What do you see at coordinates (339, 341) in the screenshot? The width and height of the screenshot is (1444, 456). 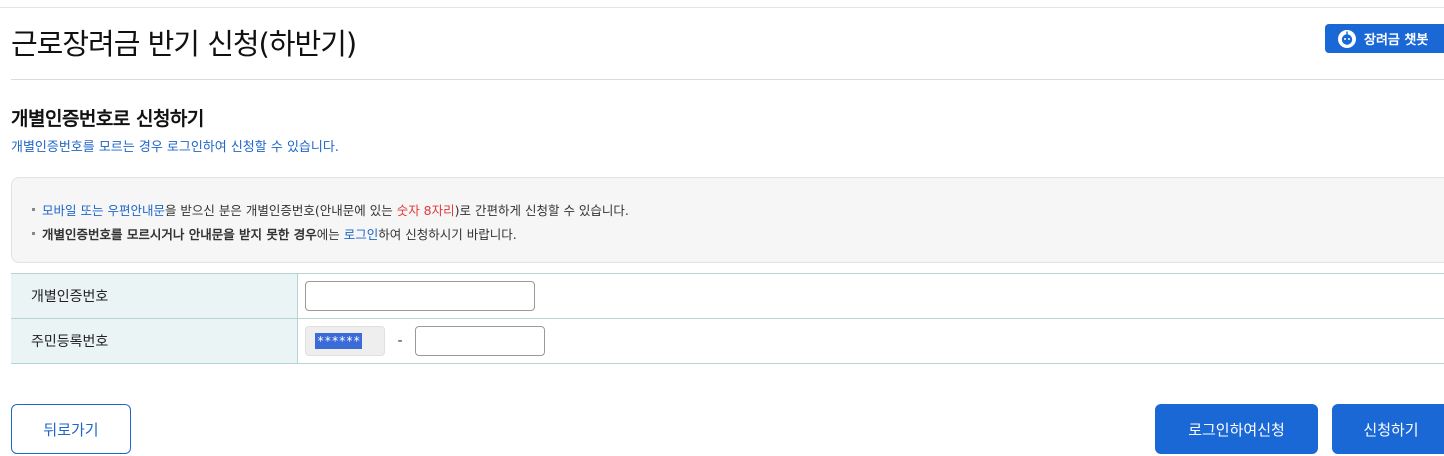 I see `rrn-front-masked-value: ******` at bounding box center [339, 341].